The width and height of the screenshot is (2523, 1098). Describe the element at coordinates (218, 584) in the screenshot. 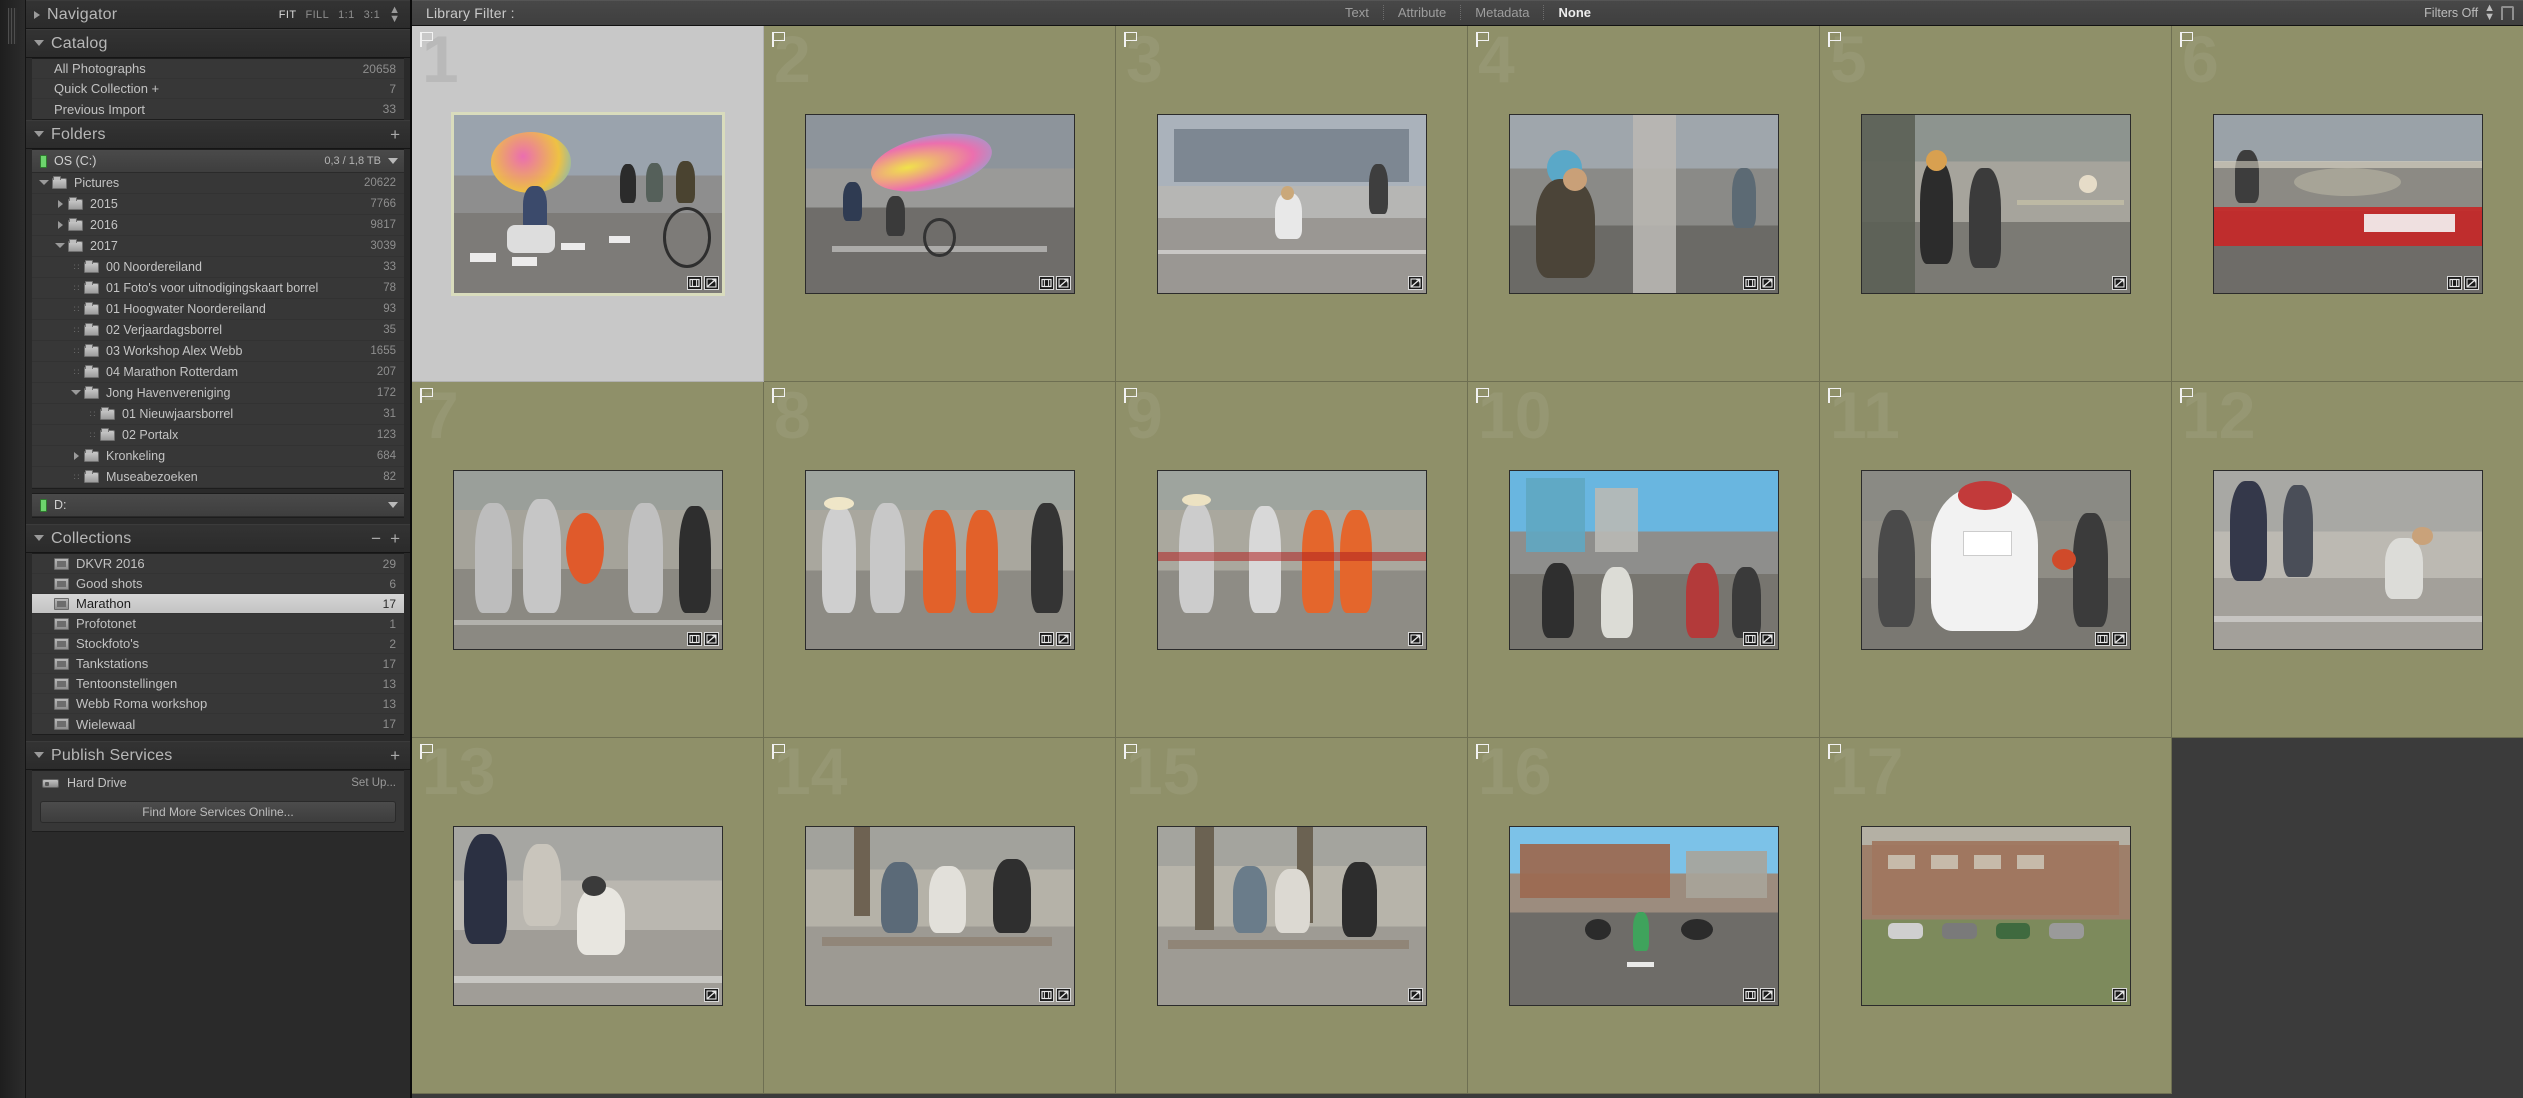

I see `collection-row: Good shots 6` at that location.